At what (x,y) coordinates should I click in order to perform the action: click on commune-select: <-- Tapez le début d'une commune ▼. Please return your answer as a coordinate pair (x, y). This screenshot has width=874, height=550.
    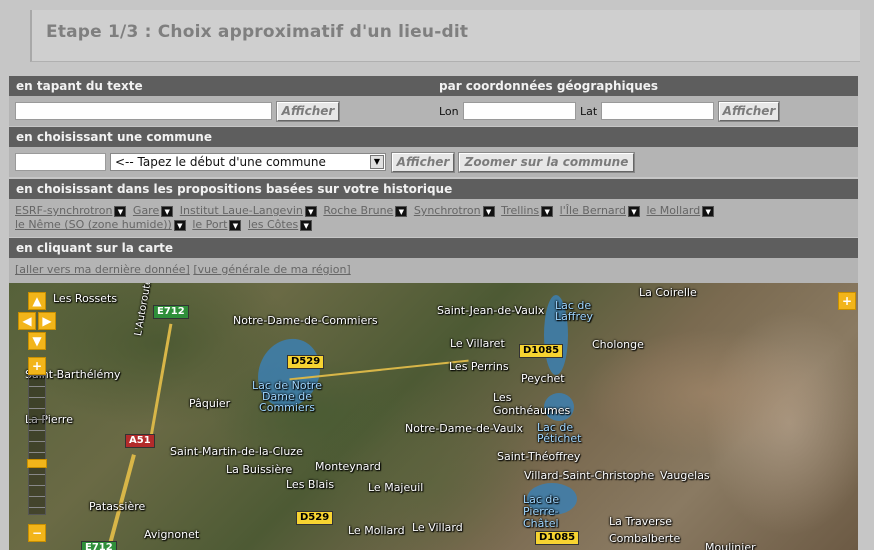
    Looking at the image, I should click on (248, 162).